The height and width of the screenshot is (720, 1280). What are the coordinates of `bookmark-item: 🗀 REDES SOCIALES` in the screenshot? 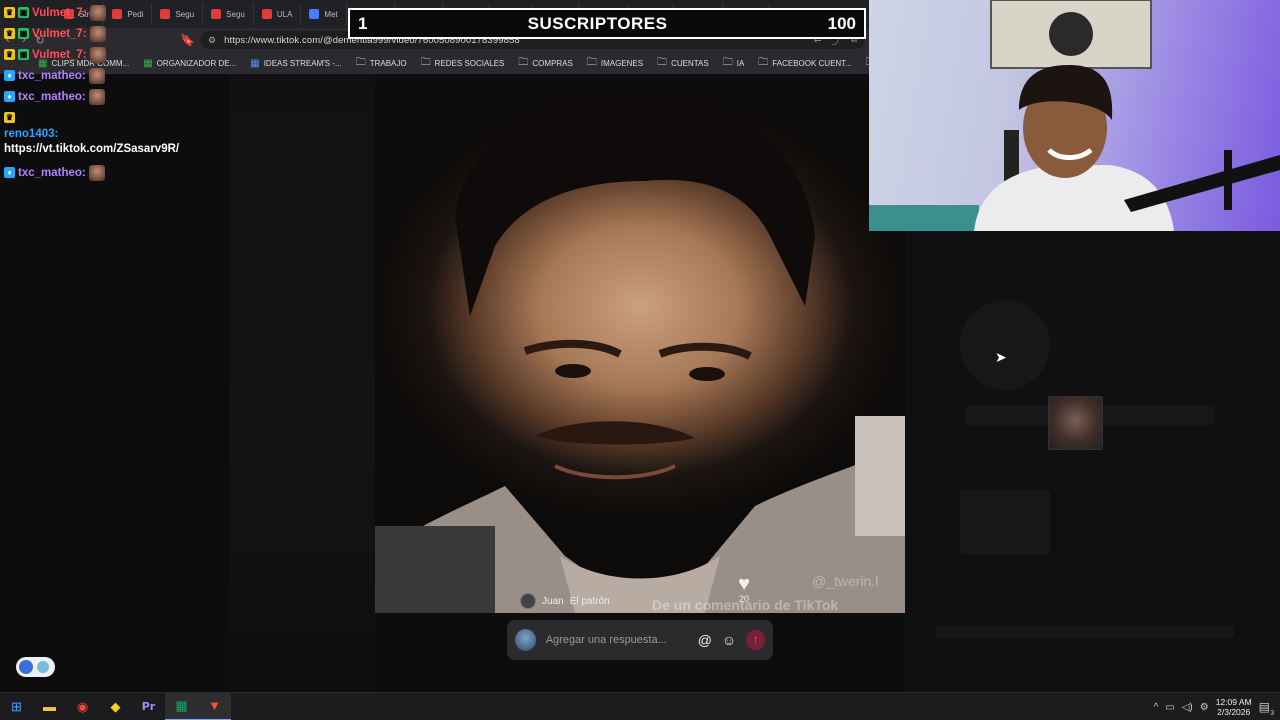 It's located at (463, 63).